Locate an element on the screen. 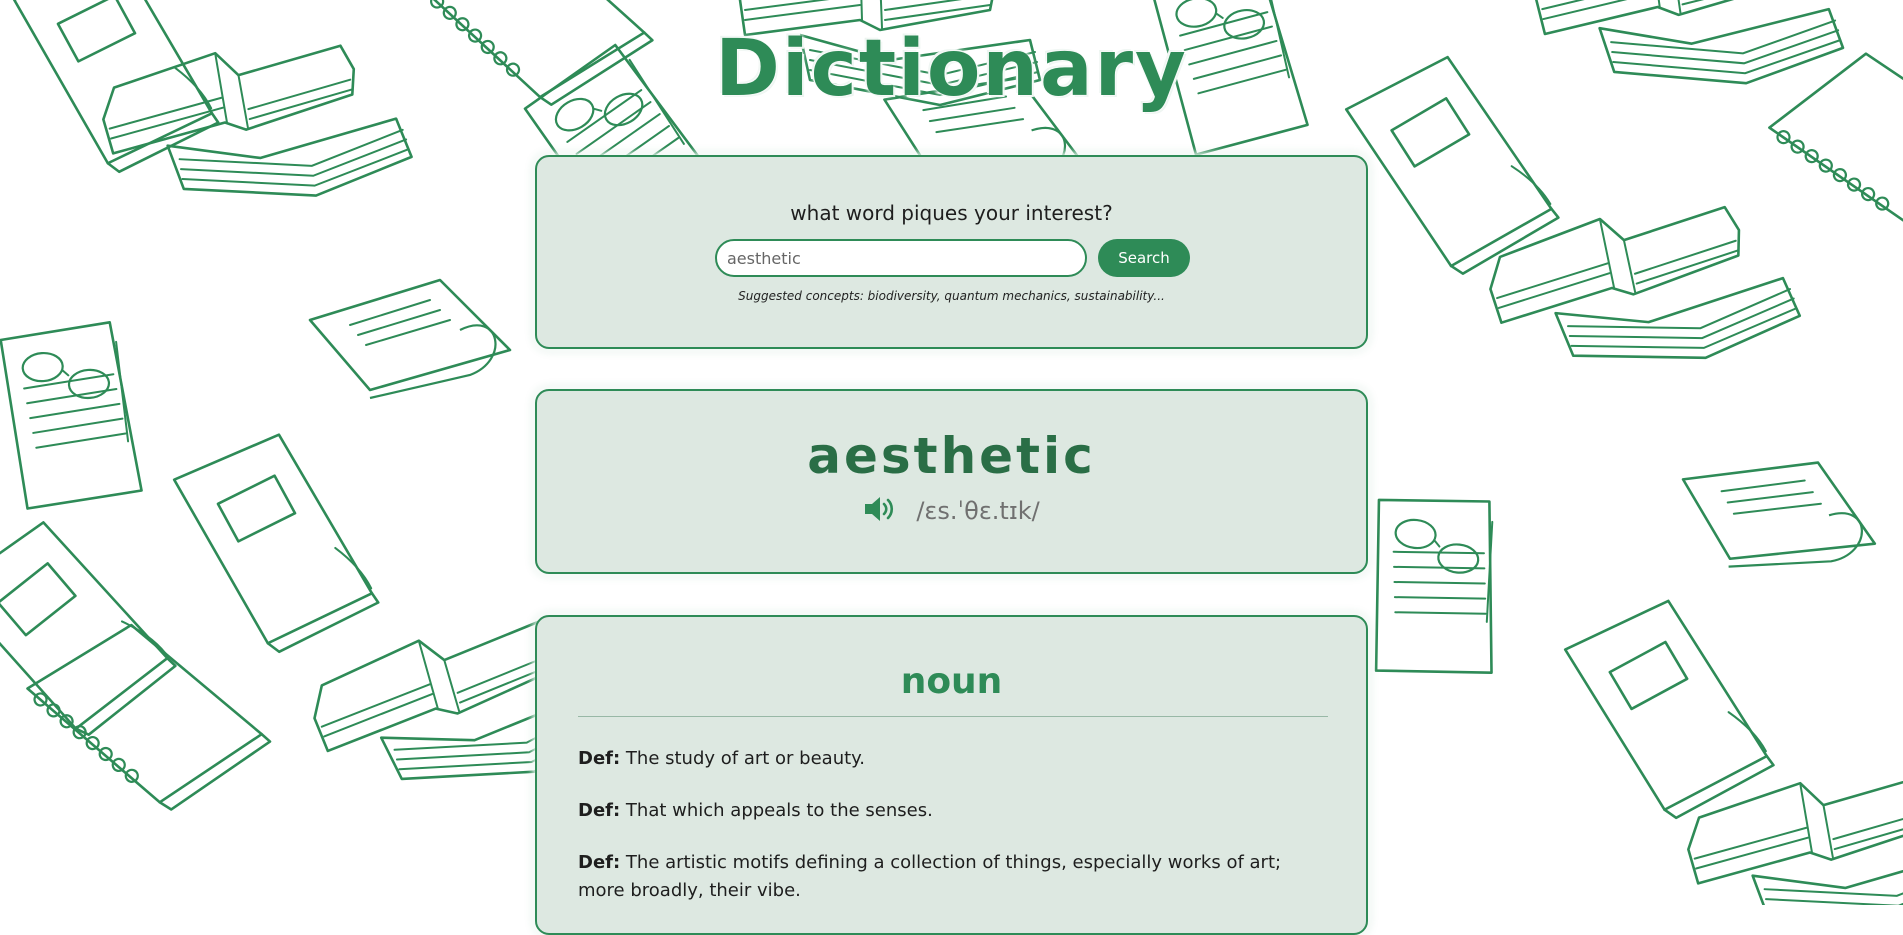 This screenshot has width=1903, height=935. definition-item: Def: That which appeals to the senses. is located at coordinates (953, 811).